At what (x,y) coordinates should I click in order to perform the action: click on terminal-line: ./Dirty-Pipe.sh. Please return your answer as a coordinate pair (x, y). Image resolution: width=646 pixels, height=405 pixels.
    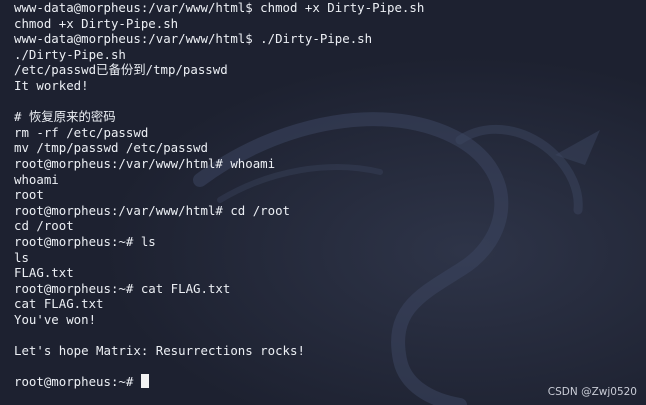
    Looking at the image, I should click on (70, 54).